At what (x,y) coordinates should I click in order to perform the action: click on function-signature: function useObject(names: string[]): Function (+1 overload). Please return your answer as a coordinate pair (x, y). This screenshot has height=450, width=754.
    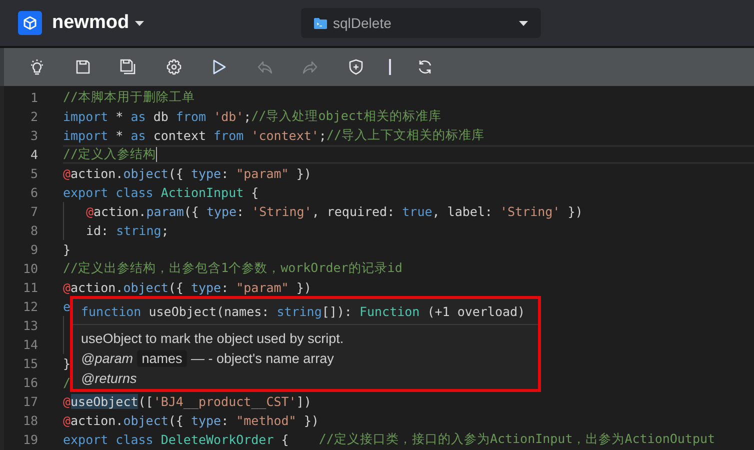
    Looking at the image, I should click on (303, 311).